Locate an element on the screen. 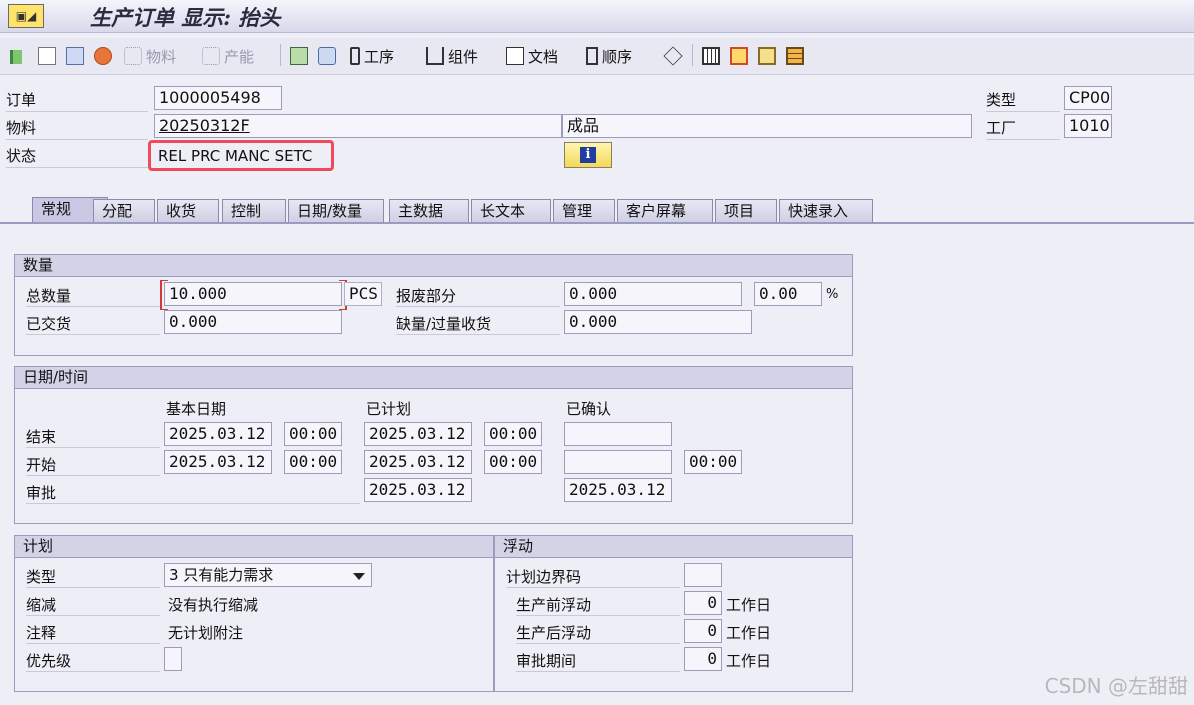  type-label: 类型 is located at coordinates (1001, 100).